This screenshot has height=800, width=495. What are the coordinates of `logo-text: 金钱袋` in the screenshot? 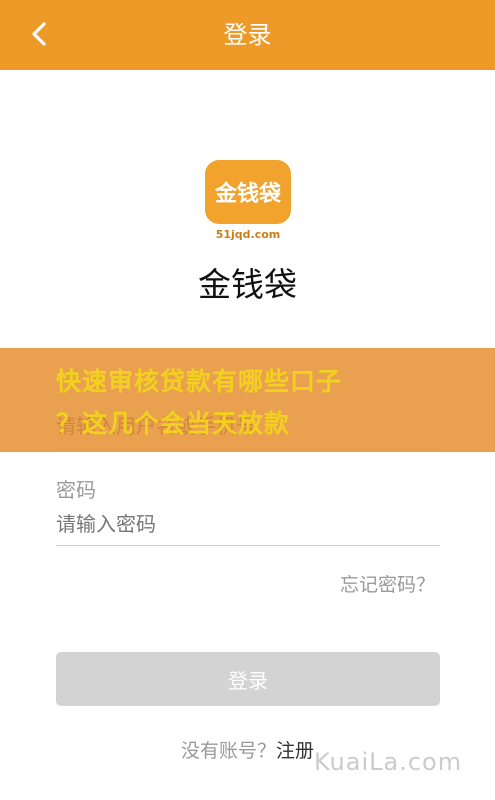 It's located at (247, 194).